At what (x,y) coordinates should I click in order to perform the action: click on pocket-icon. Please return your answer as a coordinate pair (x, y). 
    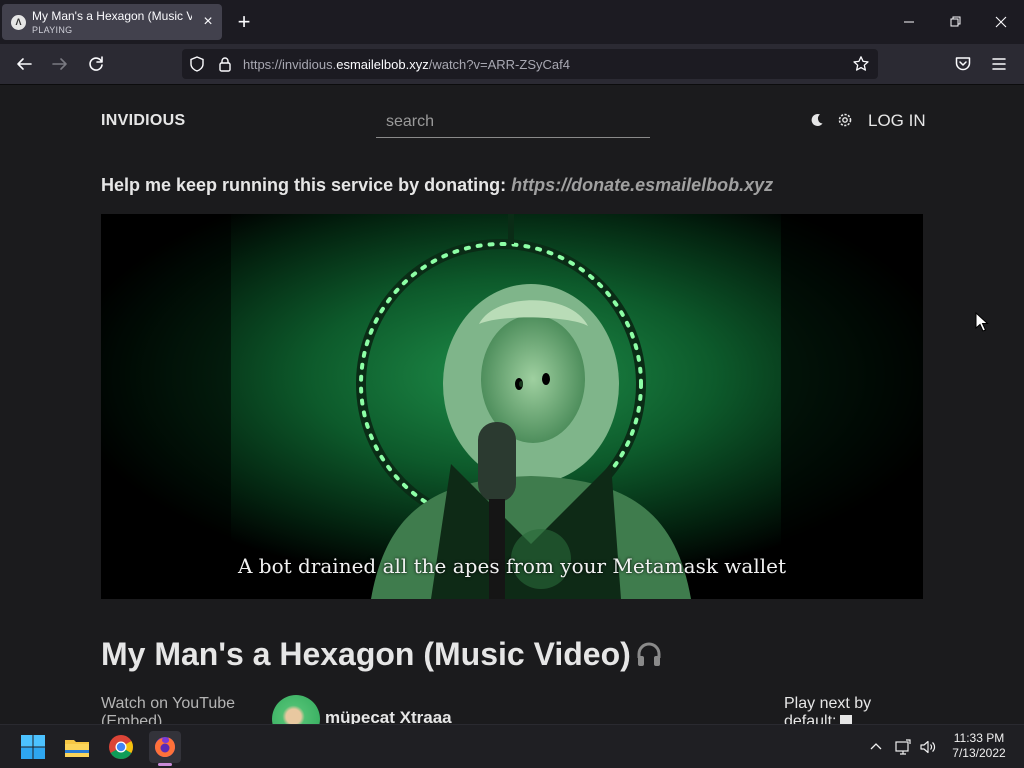
    Looking at the image, I should click on (963, 64).